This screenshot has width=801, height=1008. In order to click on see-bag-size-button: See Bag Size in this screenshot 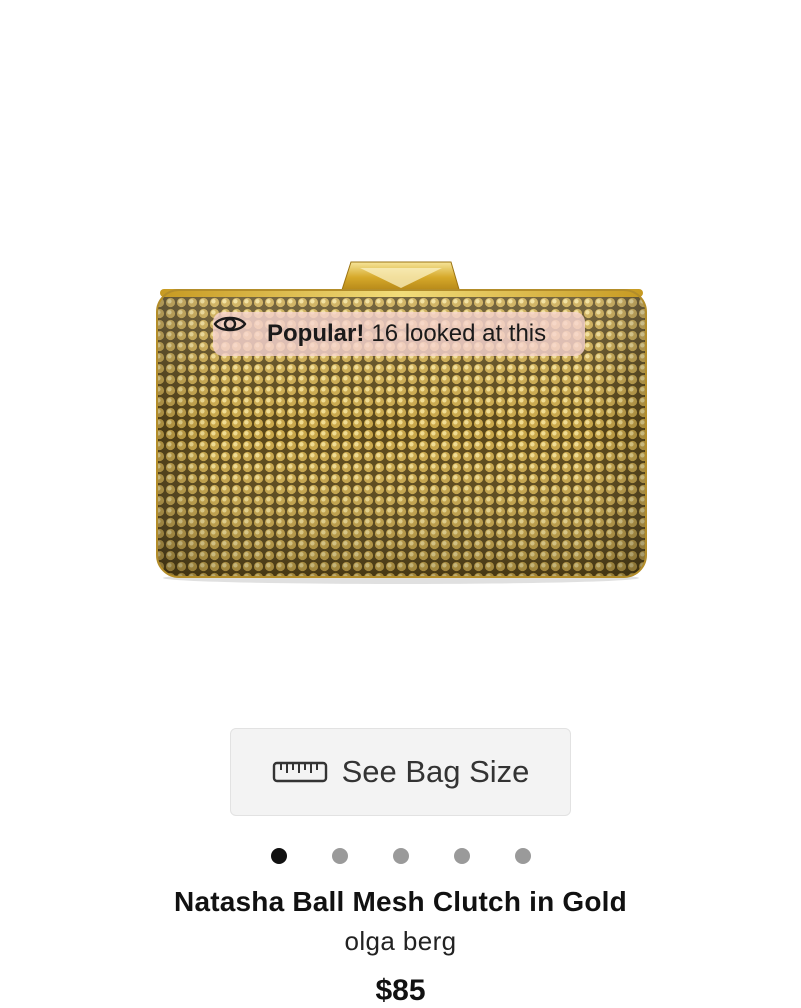, I will do `click(400, 772)`.